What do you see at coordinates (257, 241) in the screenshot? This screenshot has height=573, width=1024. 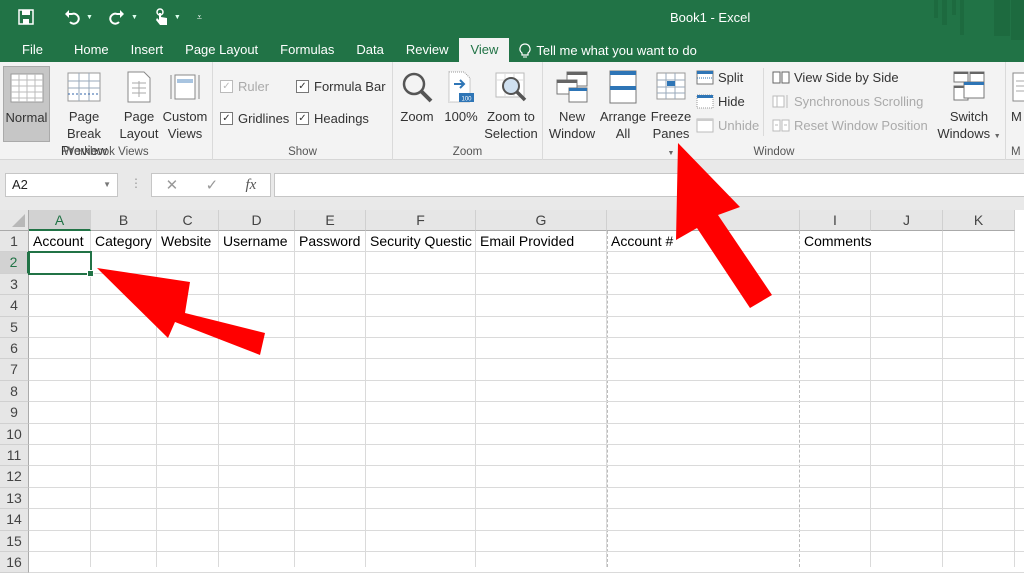 I see `cell-d1: Username` at bounding box center [257, 241].